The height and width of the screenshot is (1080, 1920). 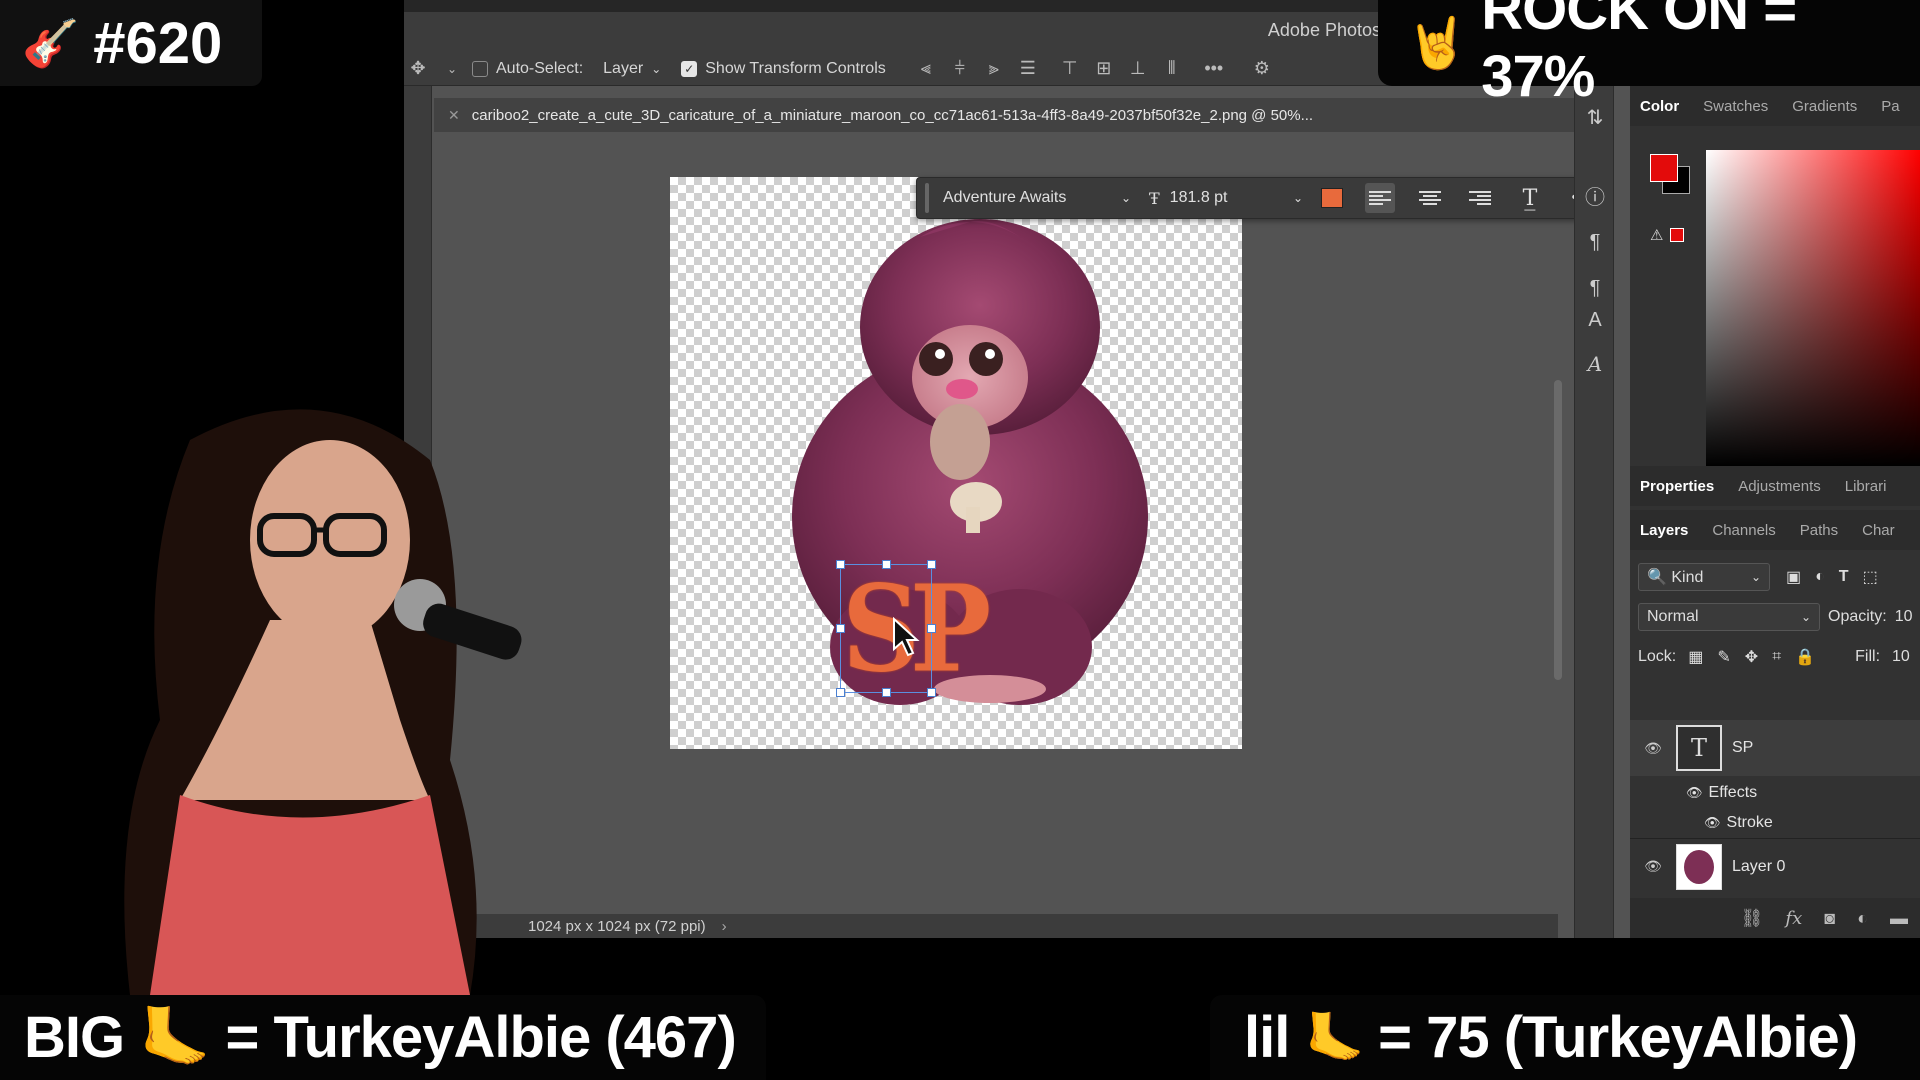 What do you see at coordinates (1723, 657) in the screenshot?
I see `lock-image-icon: ✎` at bounding box center [1723, 657].